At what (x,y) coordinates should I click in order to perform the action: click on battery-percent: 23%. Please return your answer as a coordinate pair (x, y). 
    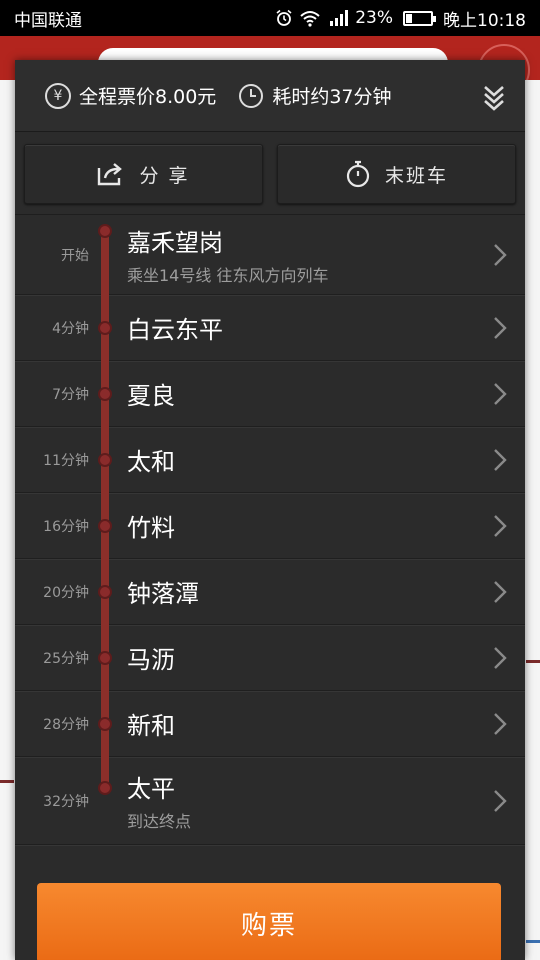
    Looking at the image, I should click on (374, 18).